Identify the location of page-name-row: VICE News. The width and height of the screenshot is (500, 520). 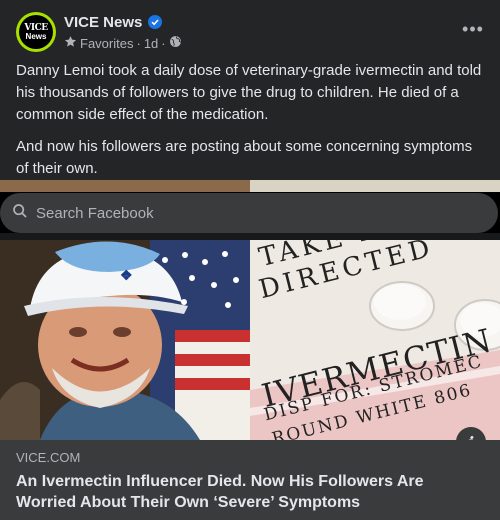
(113, 22).